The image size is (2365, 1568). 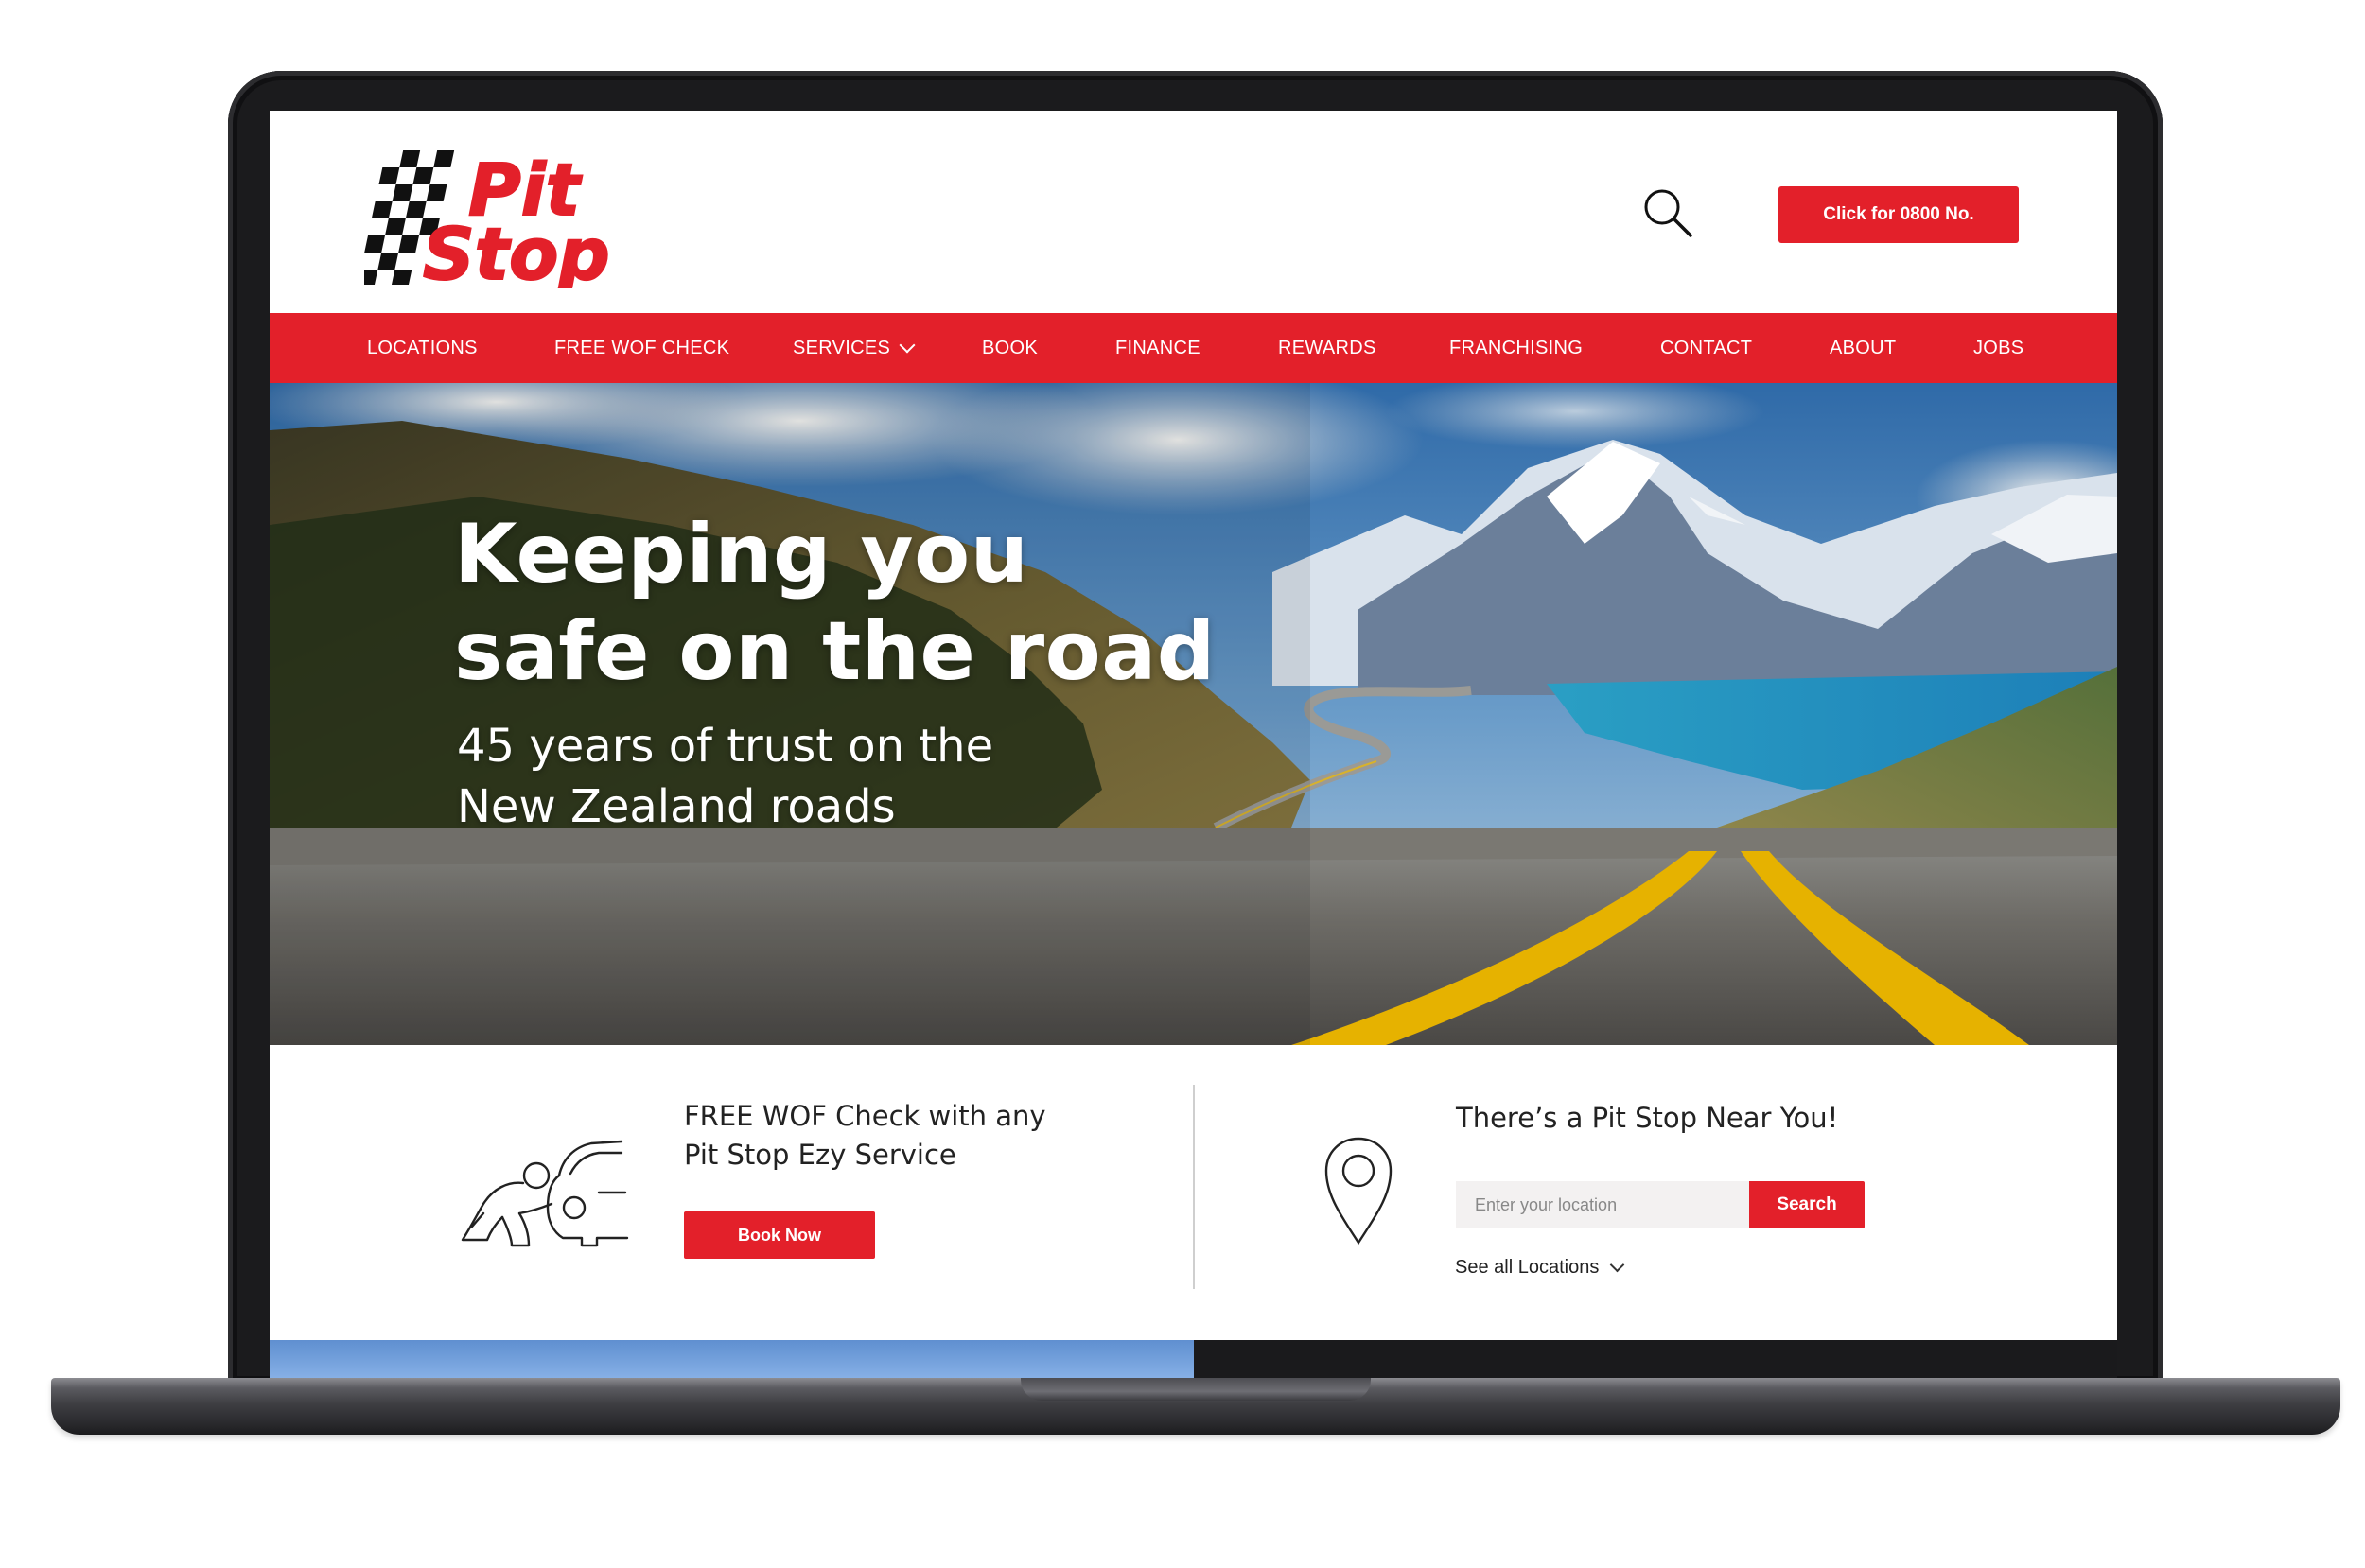 What do you see at coordinates (1193, 212) in the screenshot?
I see `site-header: Pit Stop Click for 0800 No.` at bounding box center [1193, 212].